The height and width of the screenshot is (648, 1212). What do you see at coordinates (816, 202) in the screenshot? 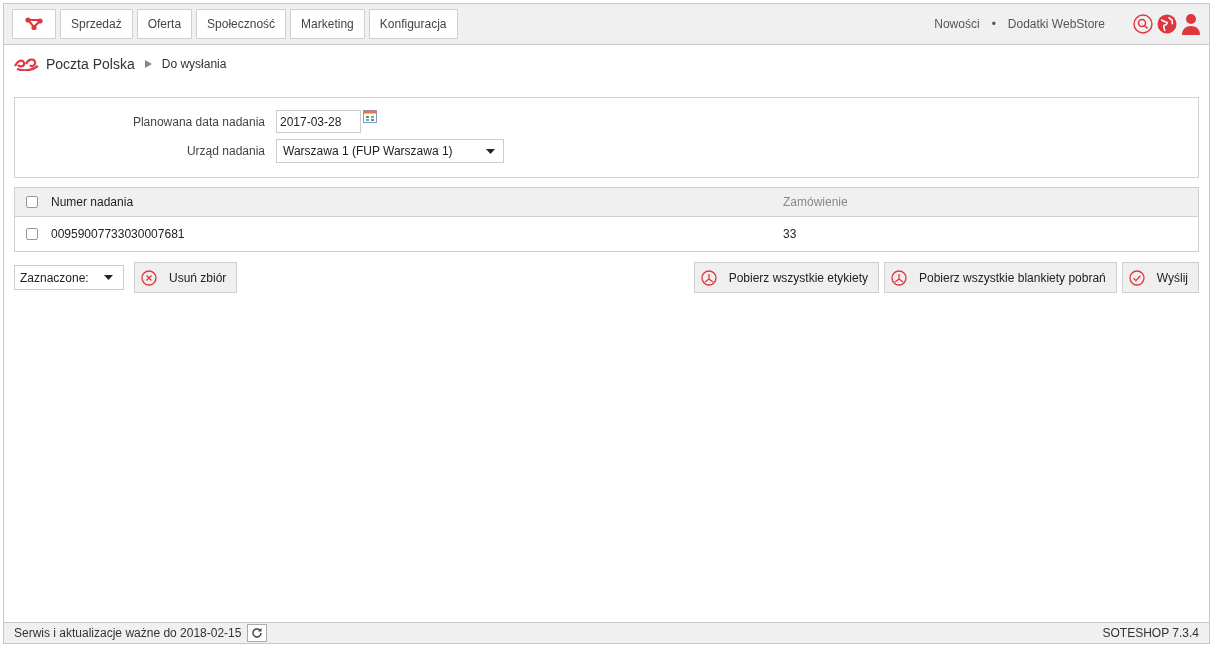
I see `column-header: Zamówienie` at bounding box center [816, 202].